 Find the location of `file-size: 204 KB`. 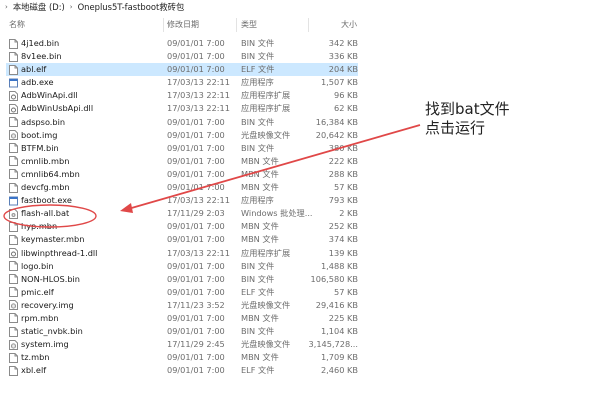

file-size: 204 KB is located at coordinates (343, 69).